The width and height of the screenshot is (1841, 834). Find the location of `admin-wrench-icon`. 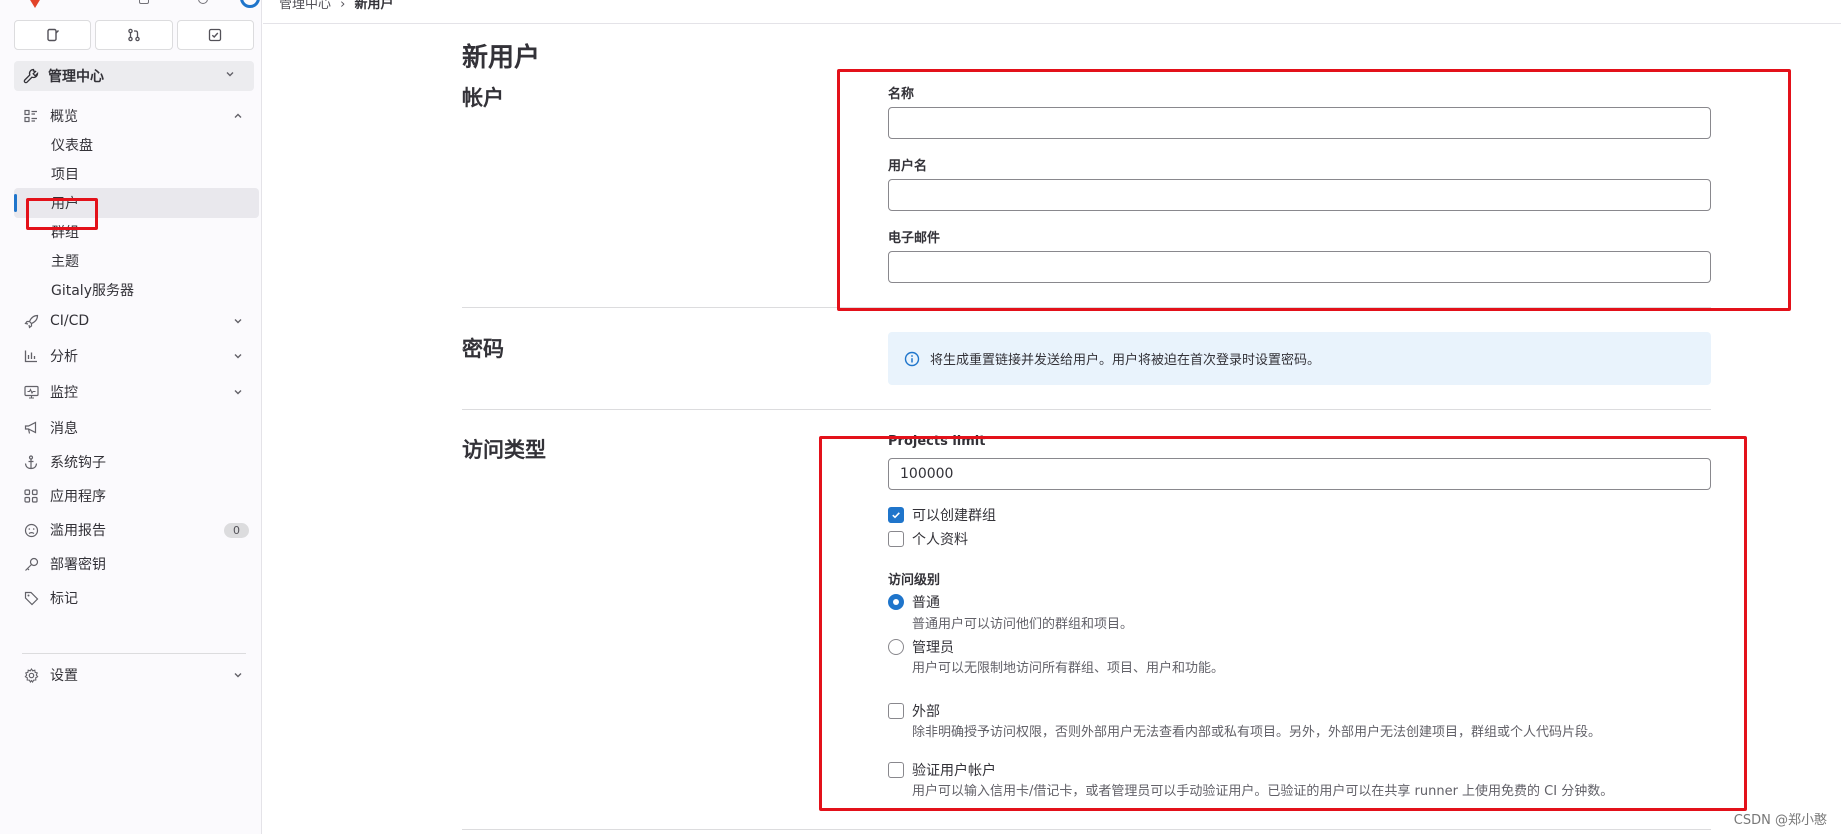

admin-wrench-icon is located at coordinates (31, 76).